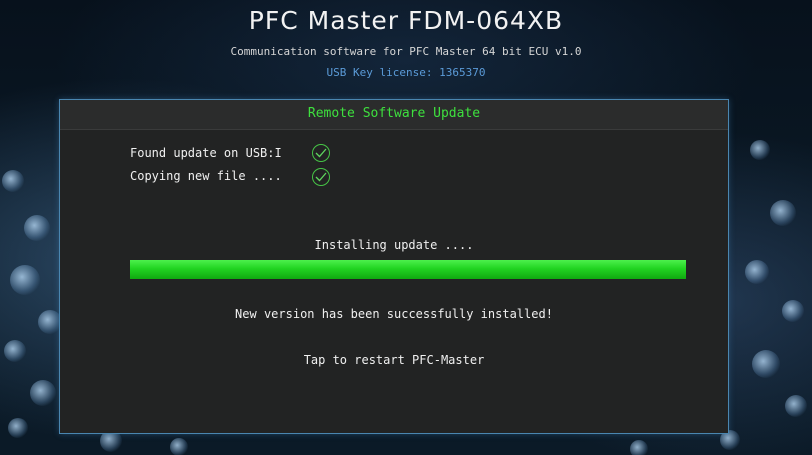  I want to click on progress-bar, so click(408, 269).